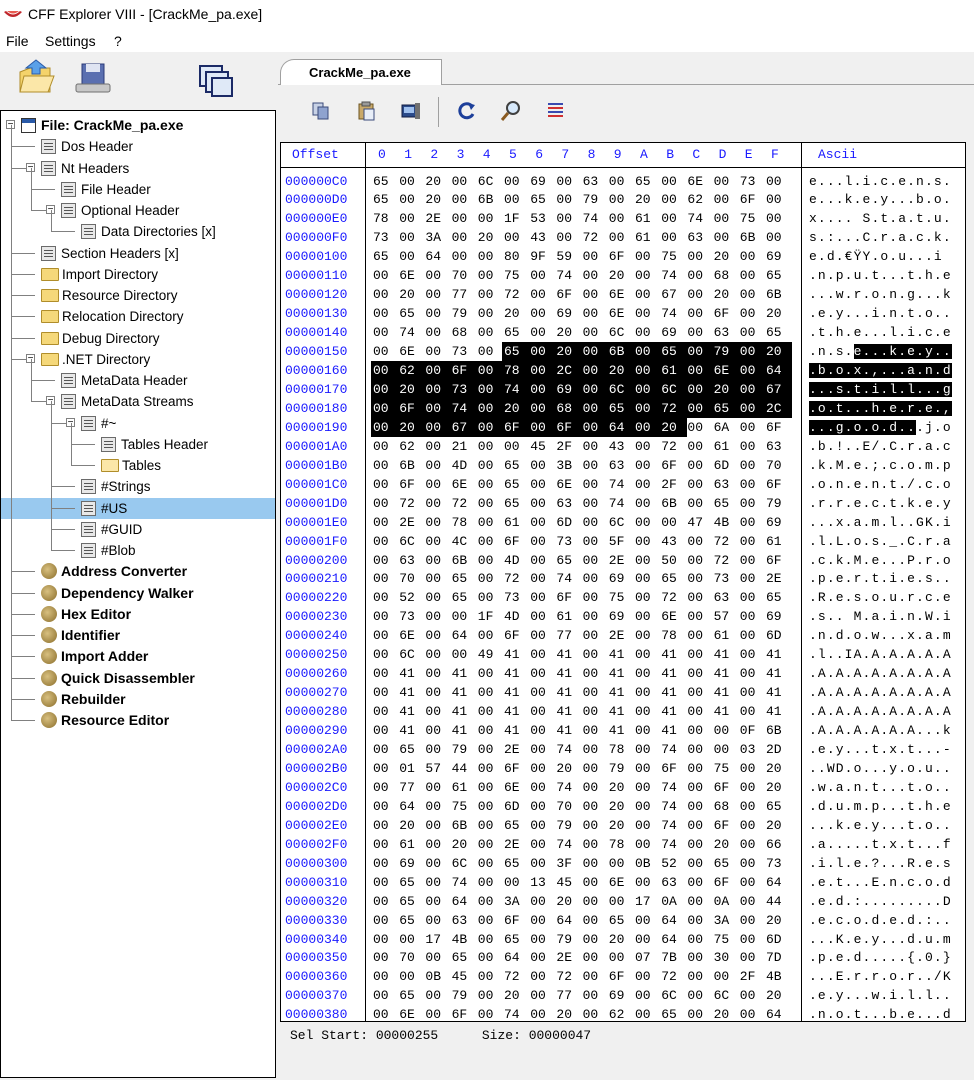  Describe the element at coordinates (568, 882) in the screenshot. I see `hex-byte: 45` at that location.